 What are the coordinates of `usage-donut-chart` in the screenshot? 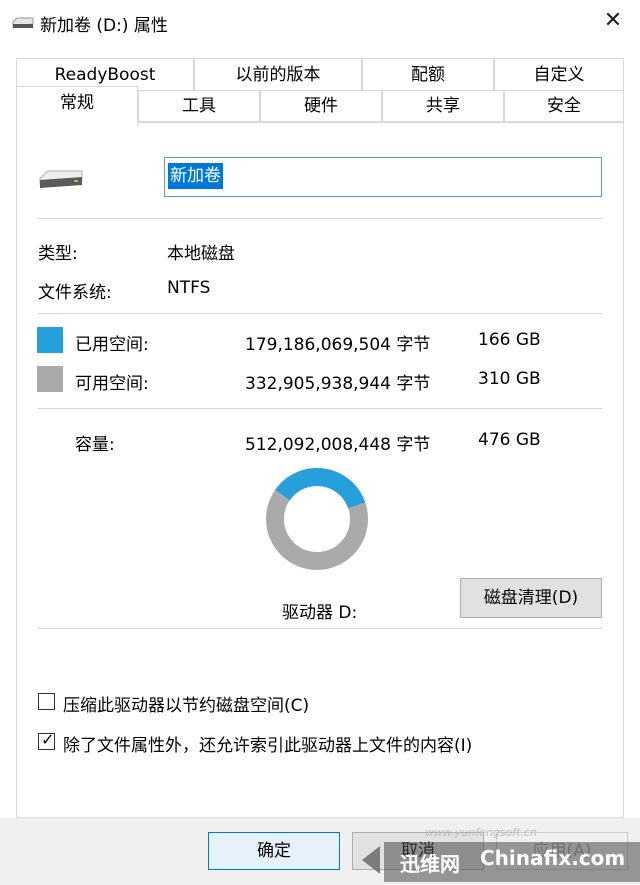 It's located at (317, 519).